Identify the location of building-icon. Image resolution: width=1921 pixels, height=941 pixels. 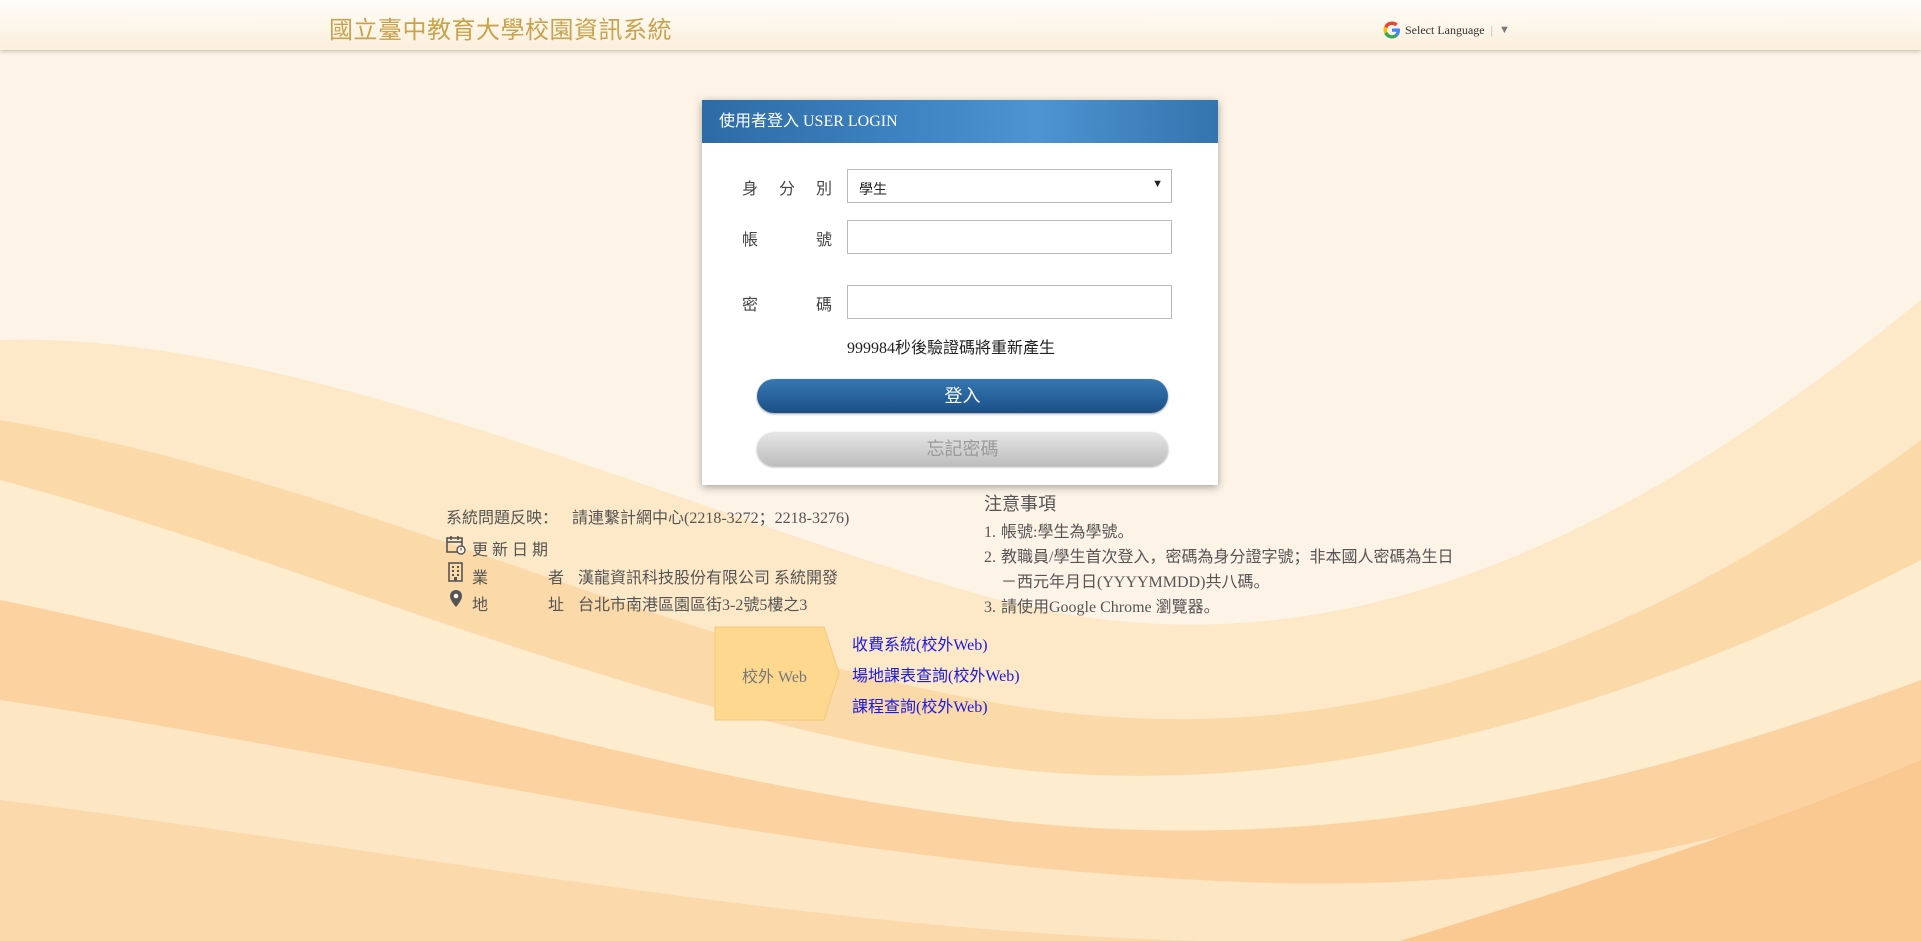
(455, 572).